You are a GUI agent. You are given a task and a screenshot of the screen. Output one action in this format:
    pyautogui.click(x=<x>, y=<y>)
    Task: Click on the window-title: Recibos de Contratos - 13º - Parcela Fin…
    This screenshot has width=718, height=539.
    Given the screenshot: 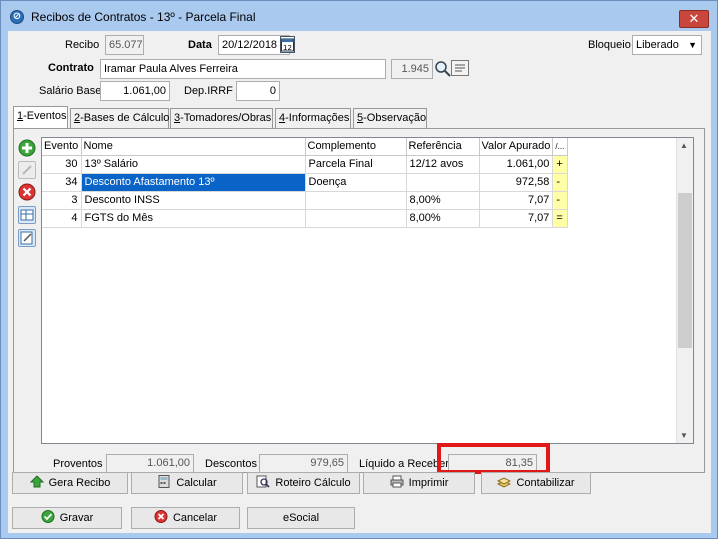 What is the action you would take?
    pyautogui.click(x=143, y=17)
    